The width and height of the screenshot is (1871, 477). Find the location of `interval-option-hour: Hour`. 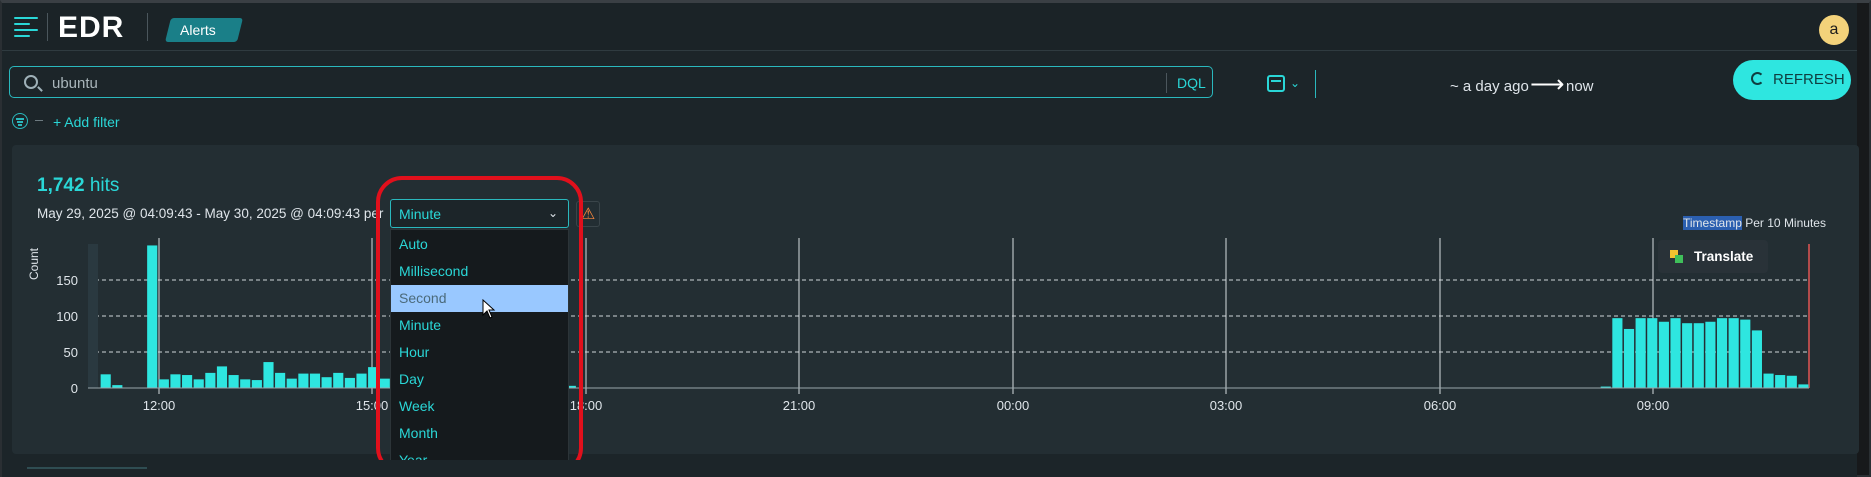

interval-option-hour: Hour is located at coordinates (479, 352).